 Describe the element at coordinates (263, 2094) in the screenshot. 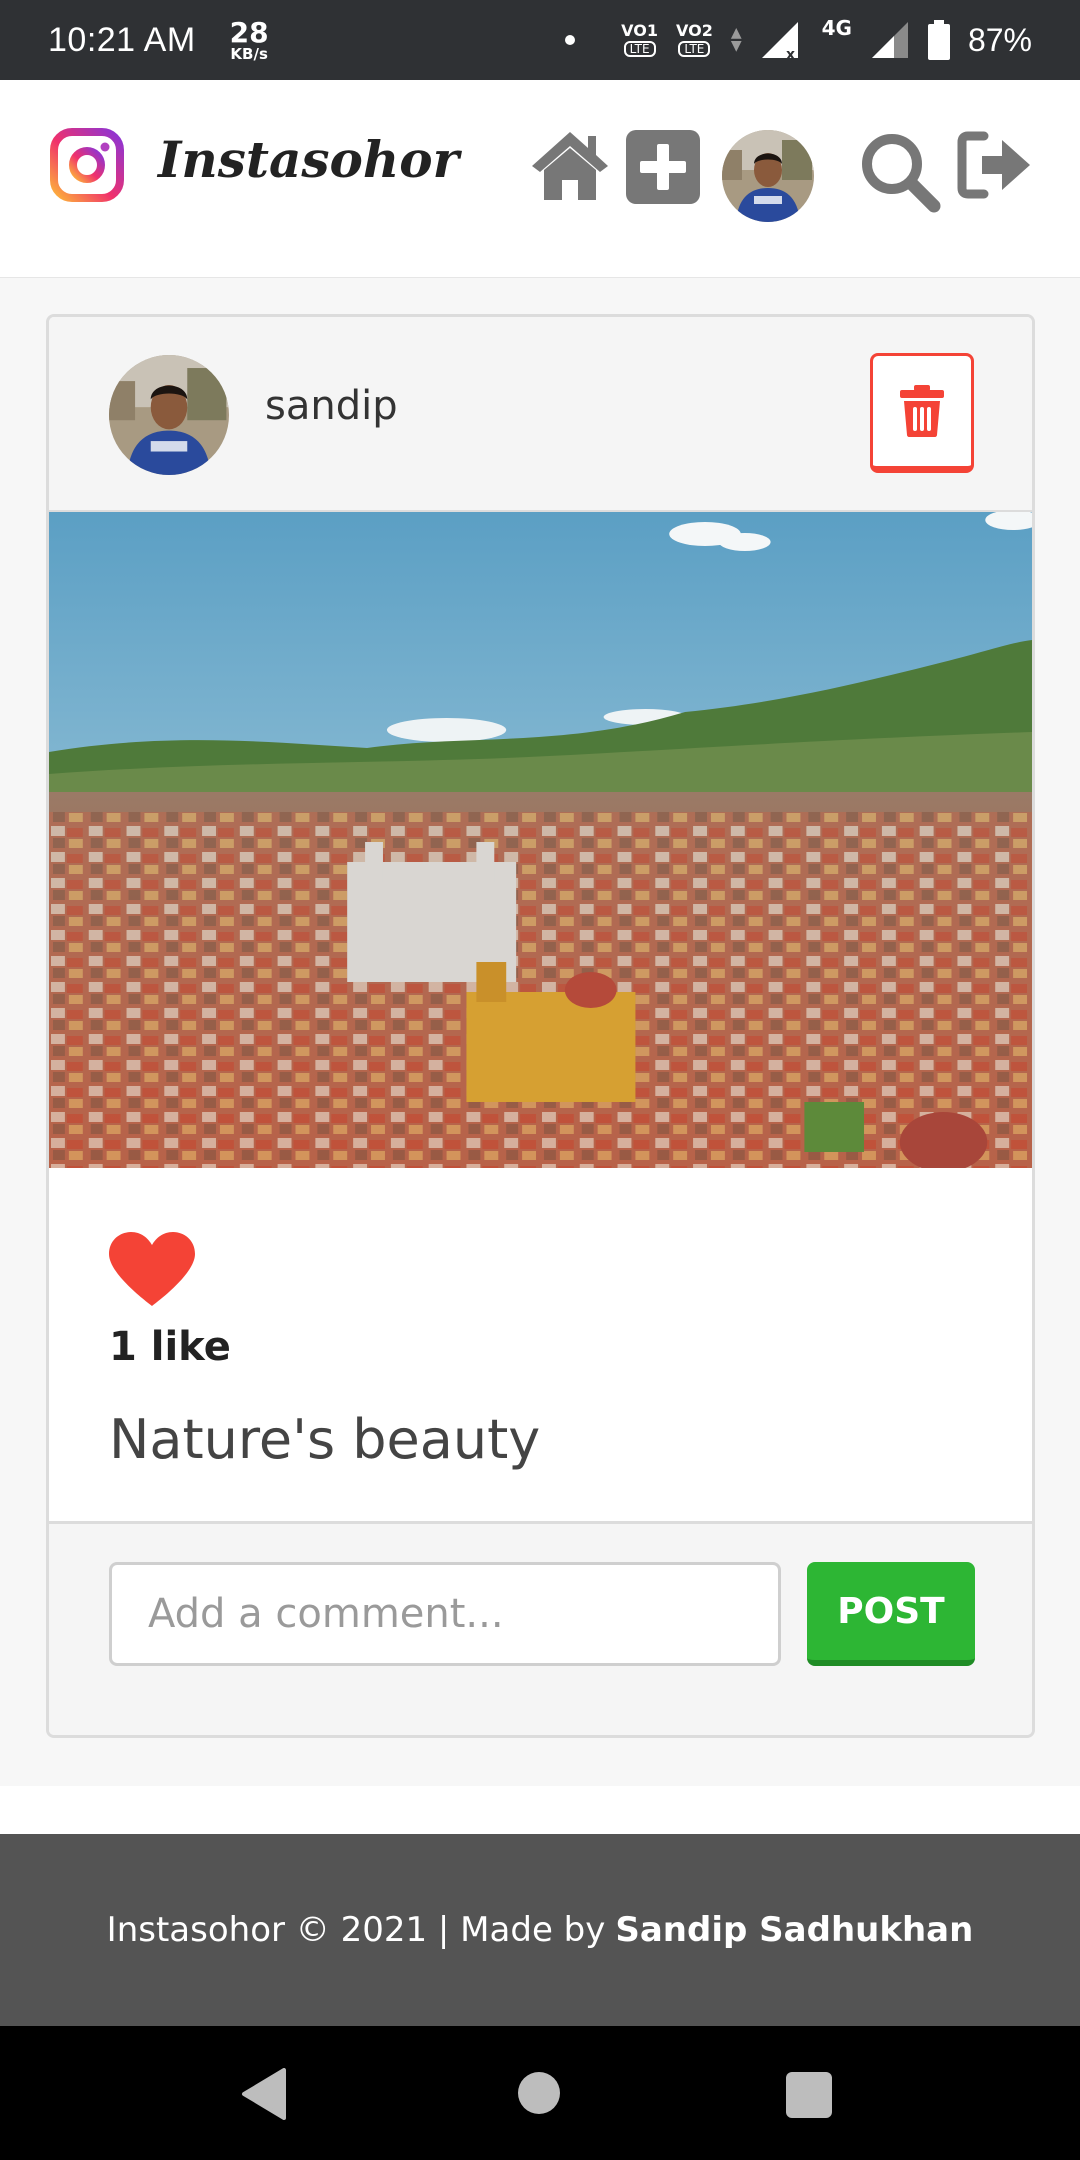

I see `back-icon` at that location.